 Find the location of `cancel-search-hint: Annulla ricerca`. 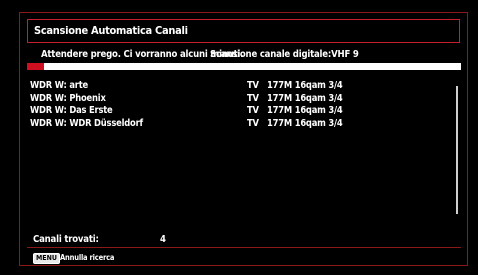

cancel-search-hint: Annulla ricerca is located at coordinates (87, 257).